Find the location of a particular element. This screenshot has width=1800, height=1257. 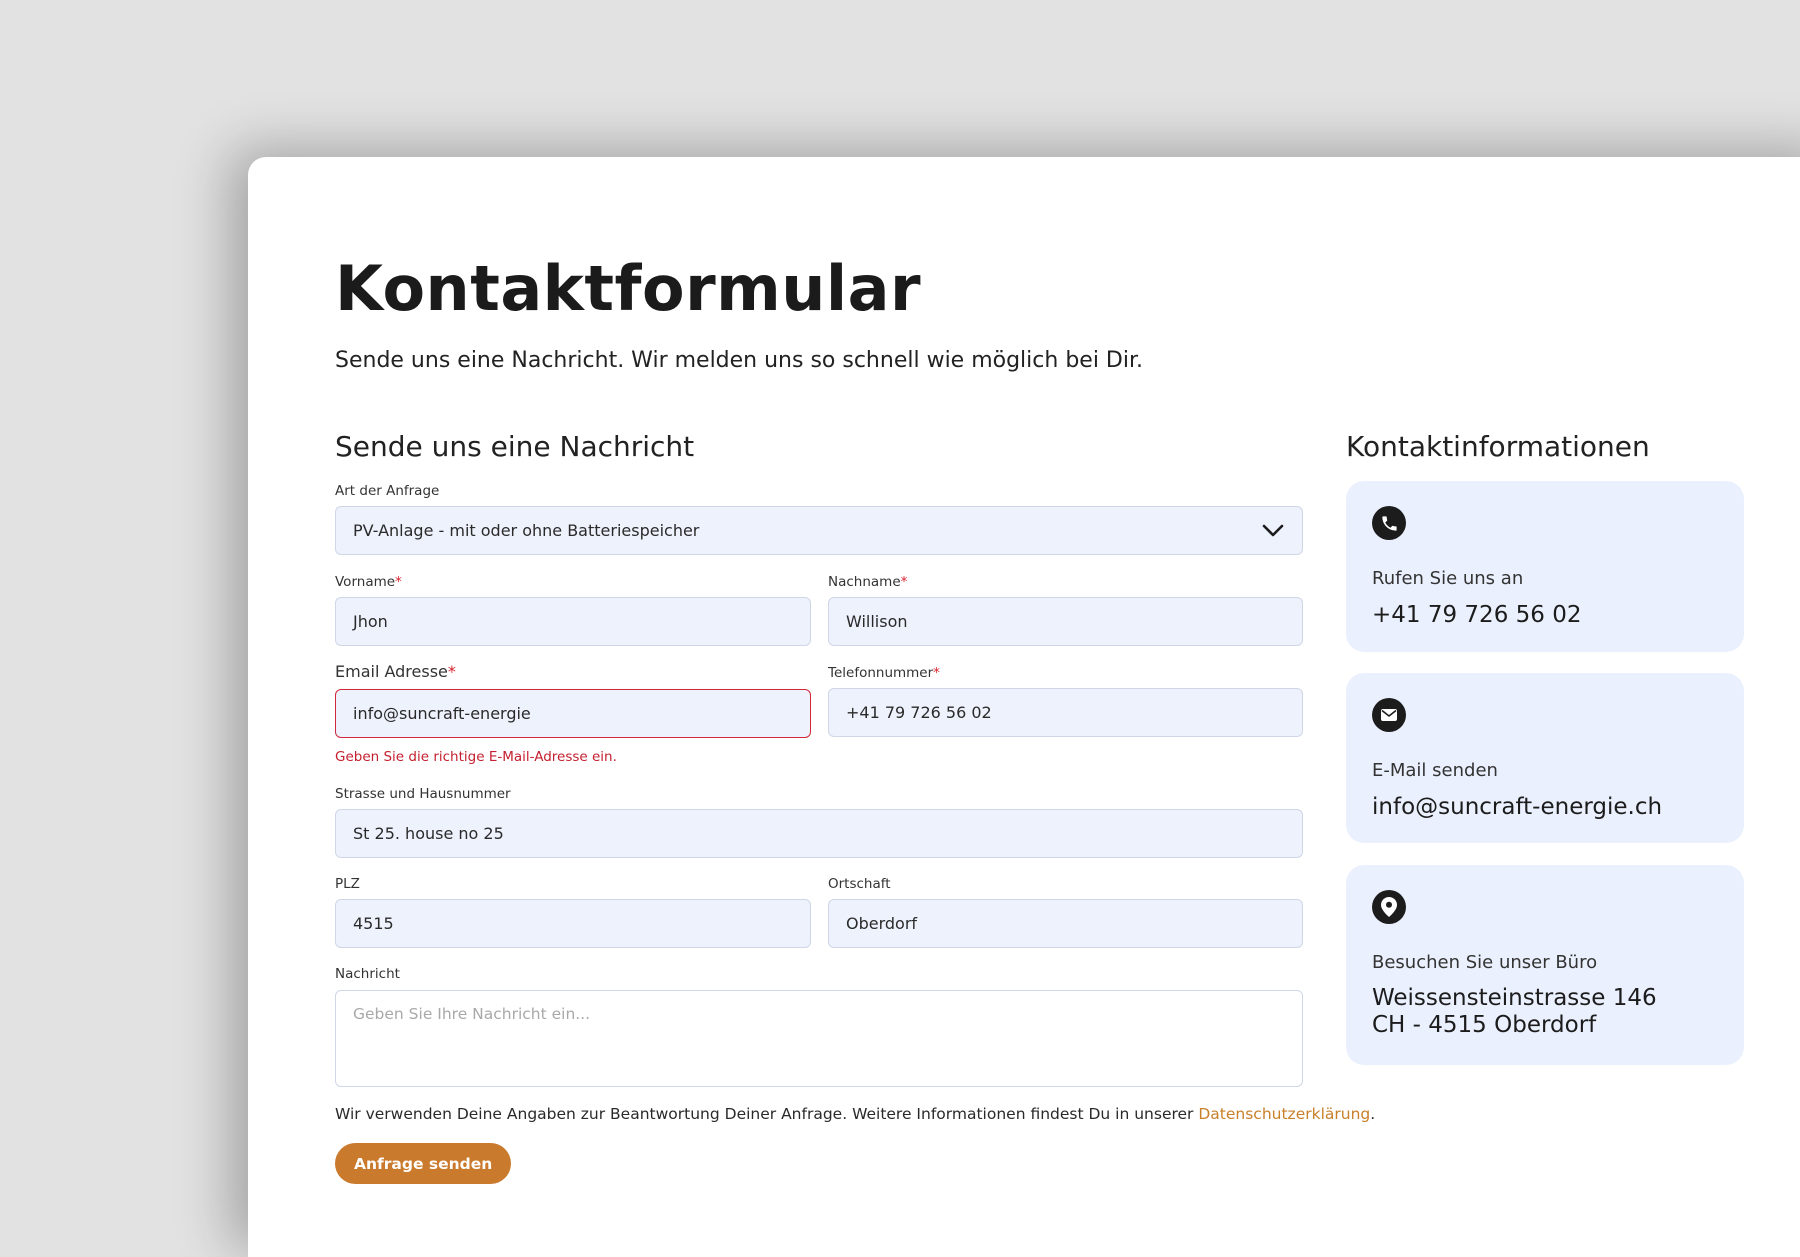

phone-input: +41 79 726 56 02 is located at coordinates (1065, 712).